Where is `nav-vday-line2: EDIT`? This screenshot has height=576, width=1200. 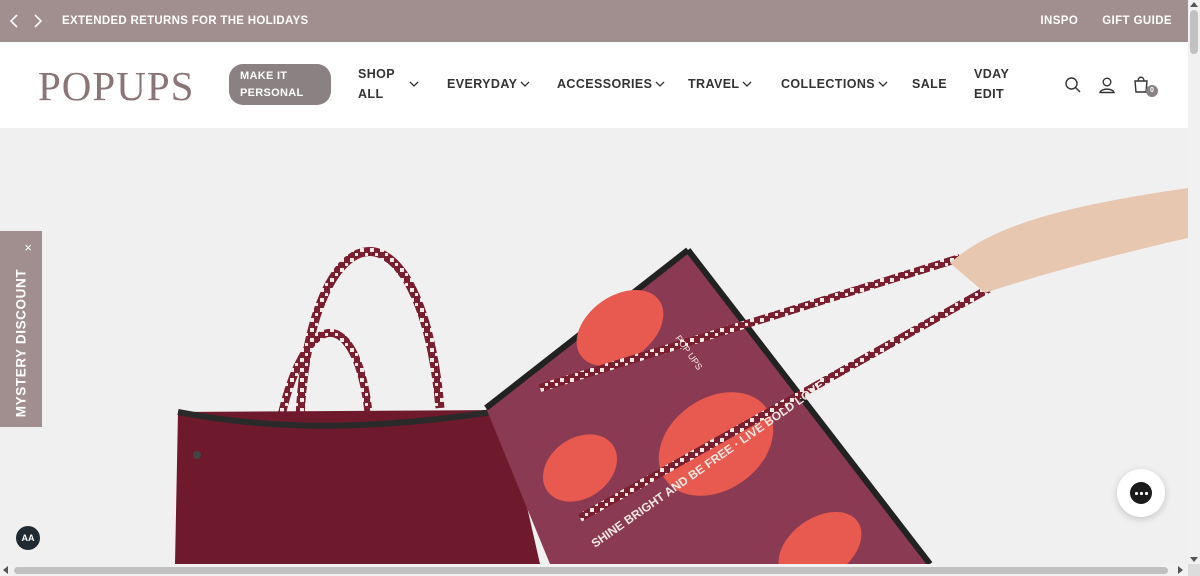 nav-vday-line2: EDIT is located at coordinates (989, 94).